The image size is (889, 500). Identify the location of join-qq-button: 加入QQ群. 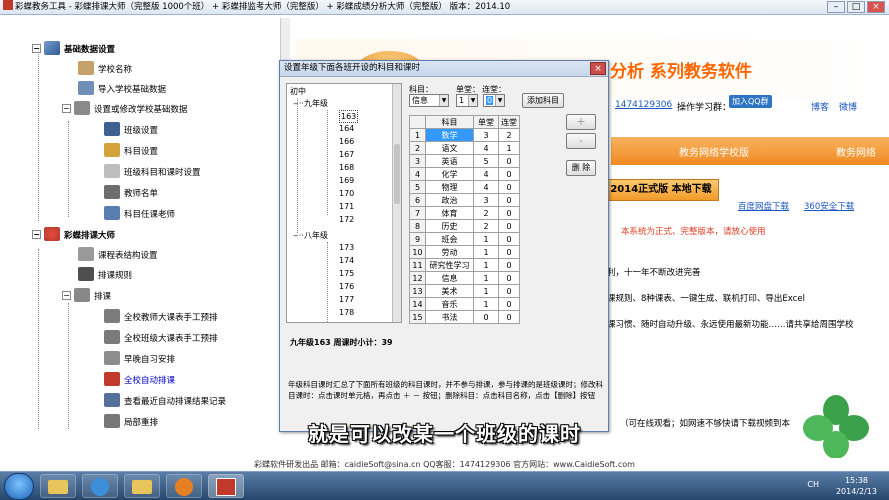
(750, 101).